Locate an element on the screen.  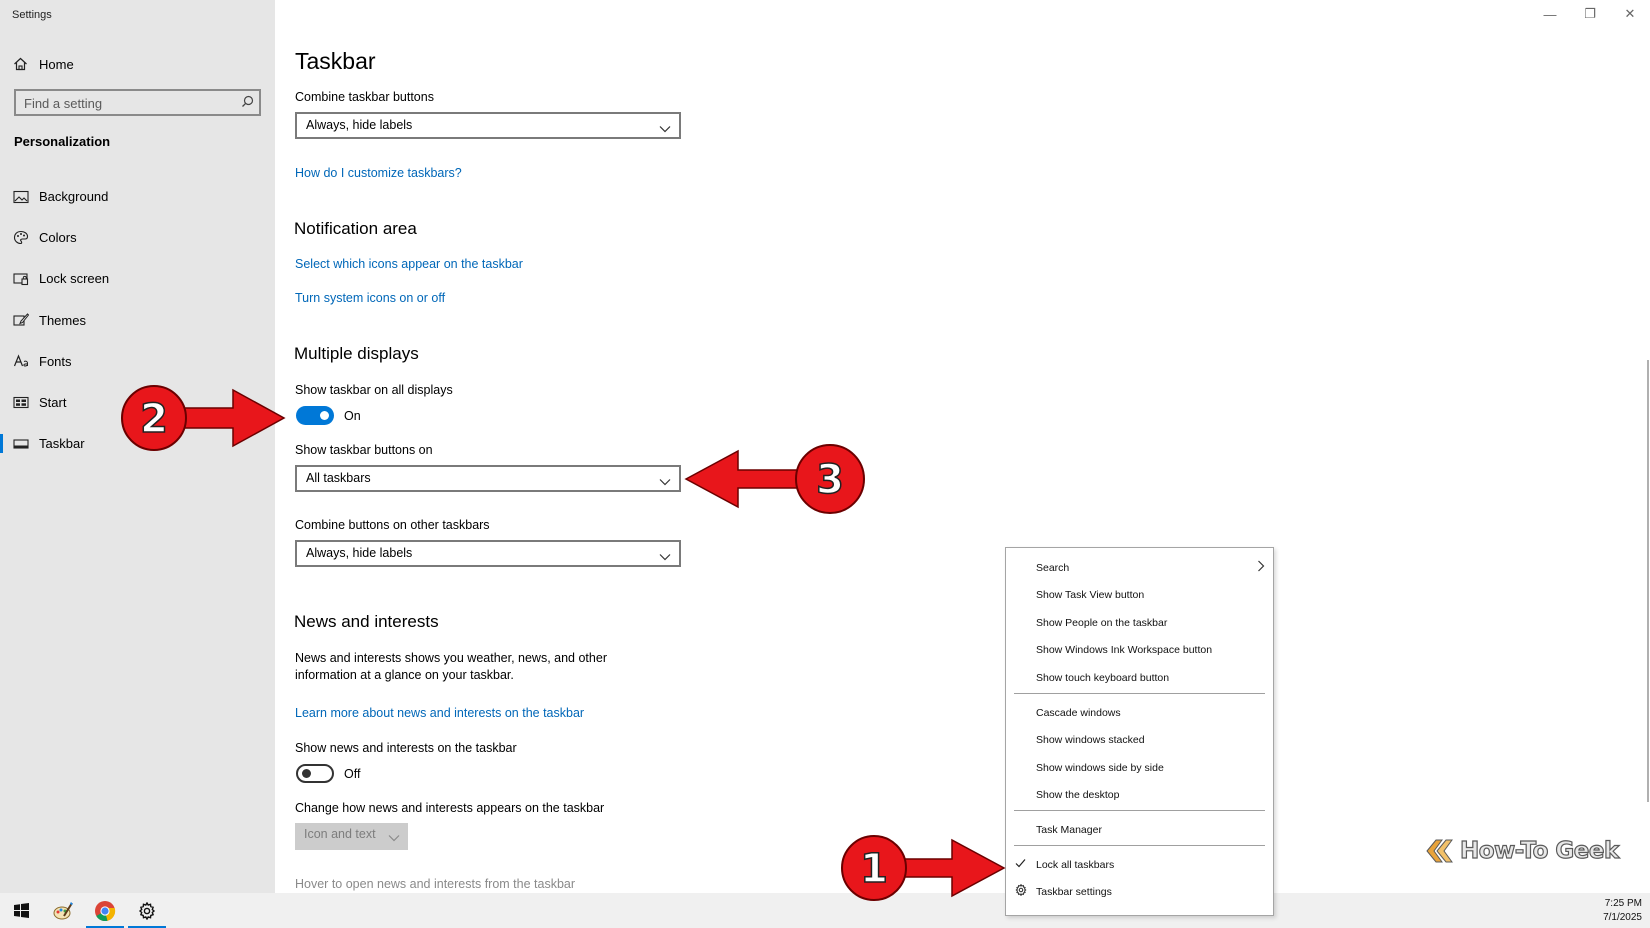
menu-item-label: Taskbar settings is located at coordinates (1074, 892).